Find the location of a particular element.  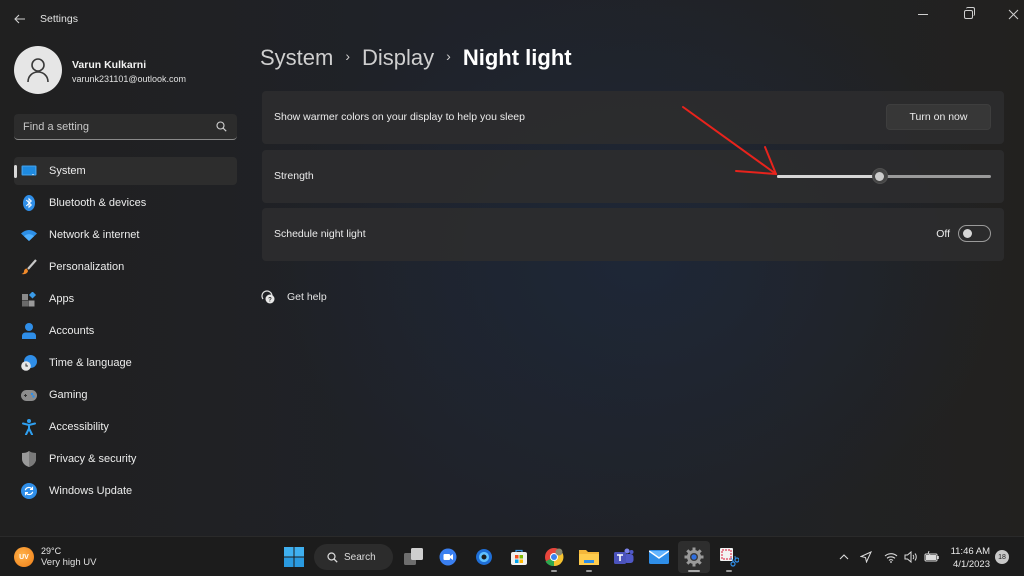

get-help-link: ? Get help is located at coordinates (293, 297).